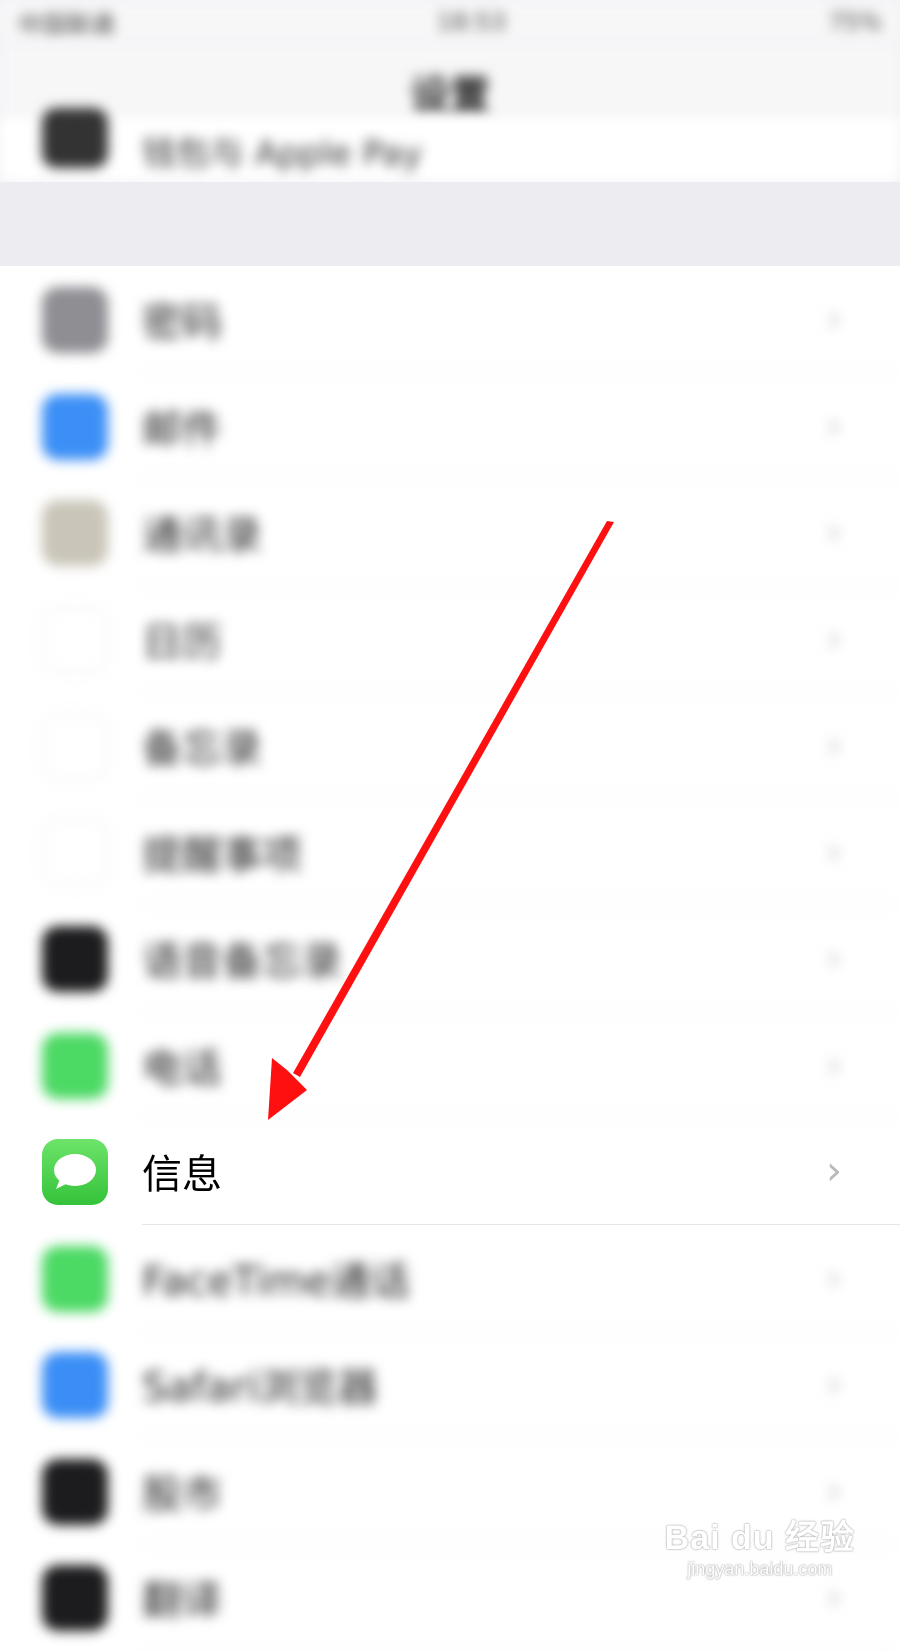 The height and width of the screenshot is (1651, 900). I want to click on settings-row-wallet: 钱包与 Apple Pay, so click(450, 145).